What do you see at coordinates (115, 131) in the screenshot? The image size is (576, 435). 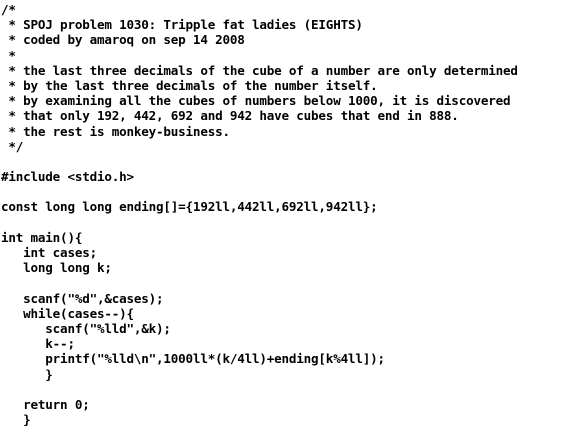 I see `code-line: * the rest is monkey-business.` at bounding box center [115, 131].